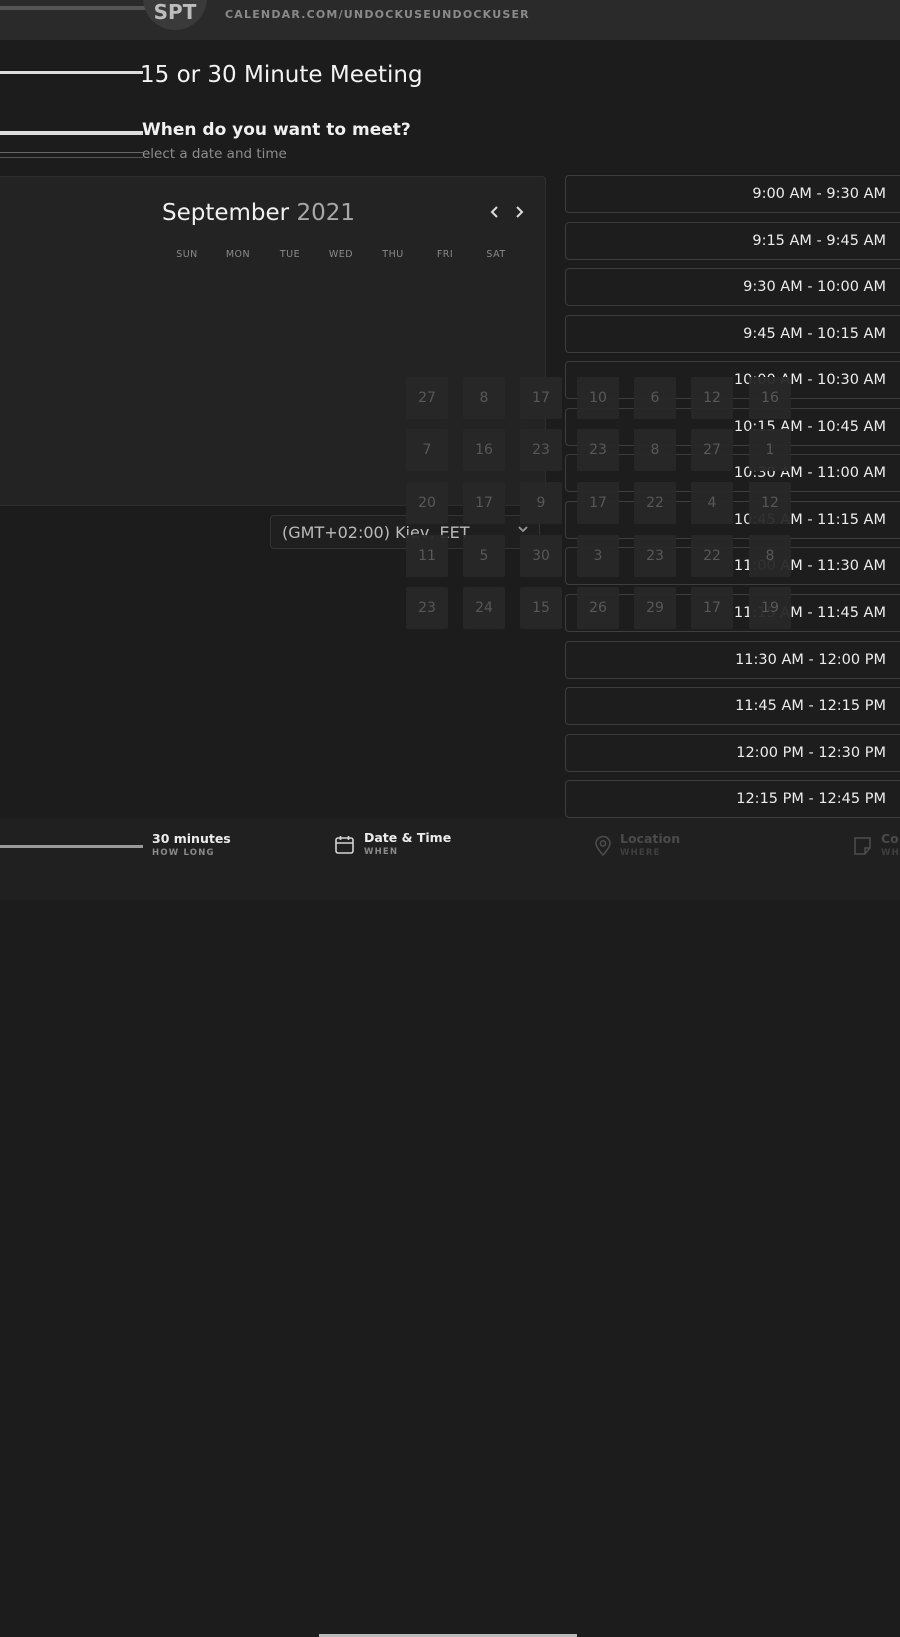 The height and width of the screenshot is (1637, 900). I want to click on month-year-title: September 2021, so click(258, 213).